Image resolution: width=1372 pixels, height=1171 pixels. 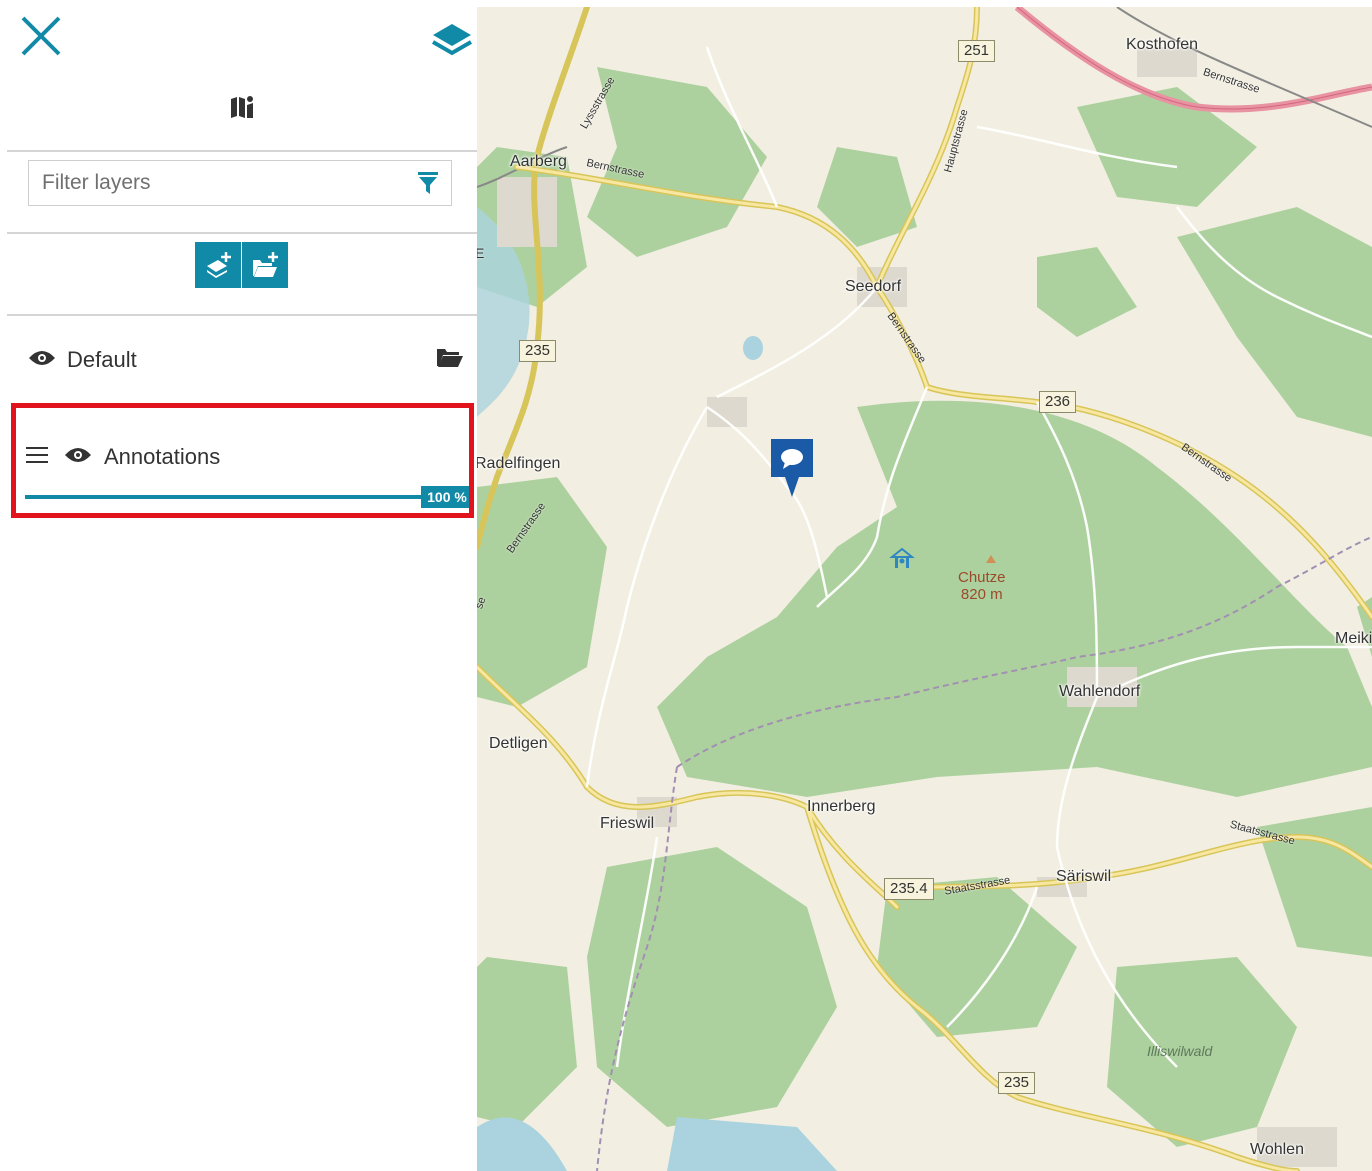 What do you see at coordinates (909, 889) in the screenshot?
I see `road-shield: 235.4` at bounding box center [909, 889].